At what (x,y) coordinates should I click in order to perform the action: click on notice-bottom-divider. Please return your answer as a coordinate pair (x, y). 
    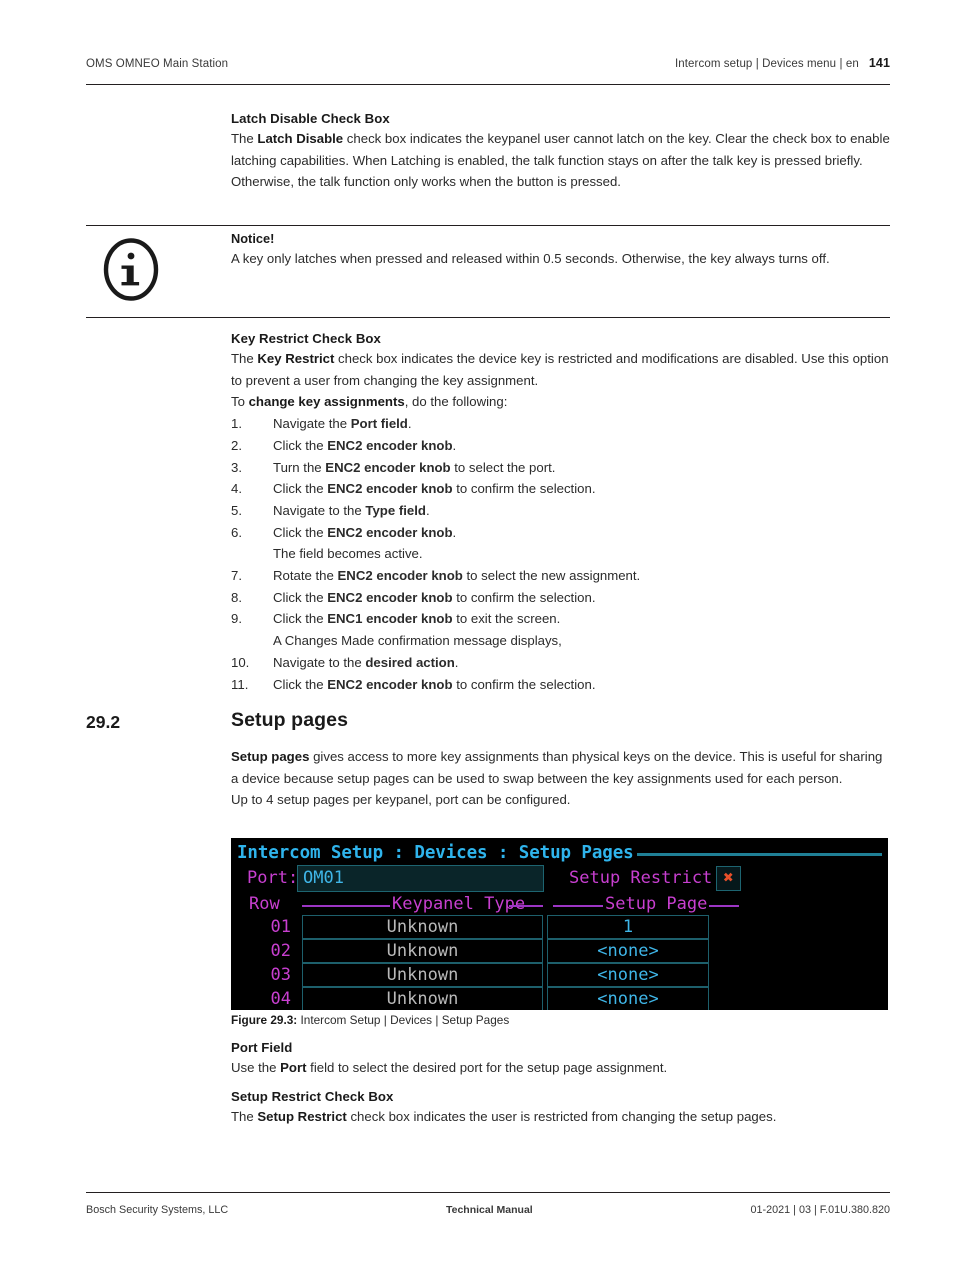
    Looking at the image, I should click on (488, 317).